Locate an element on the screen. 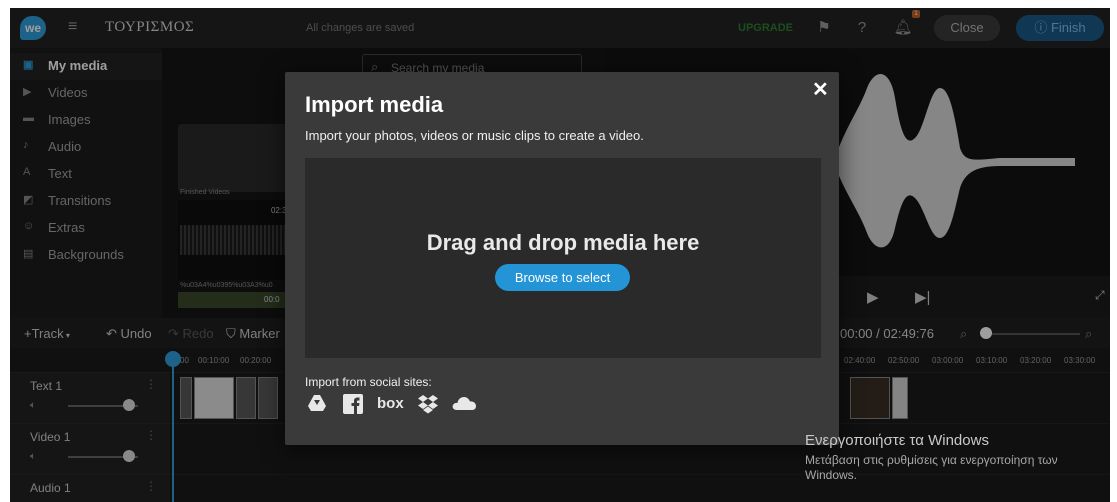  box-icon: box is located at coordinates (390, 406).